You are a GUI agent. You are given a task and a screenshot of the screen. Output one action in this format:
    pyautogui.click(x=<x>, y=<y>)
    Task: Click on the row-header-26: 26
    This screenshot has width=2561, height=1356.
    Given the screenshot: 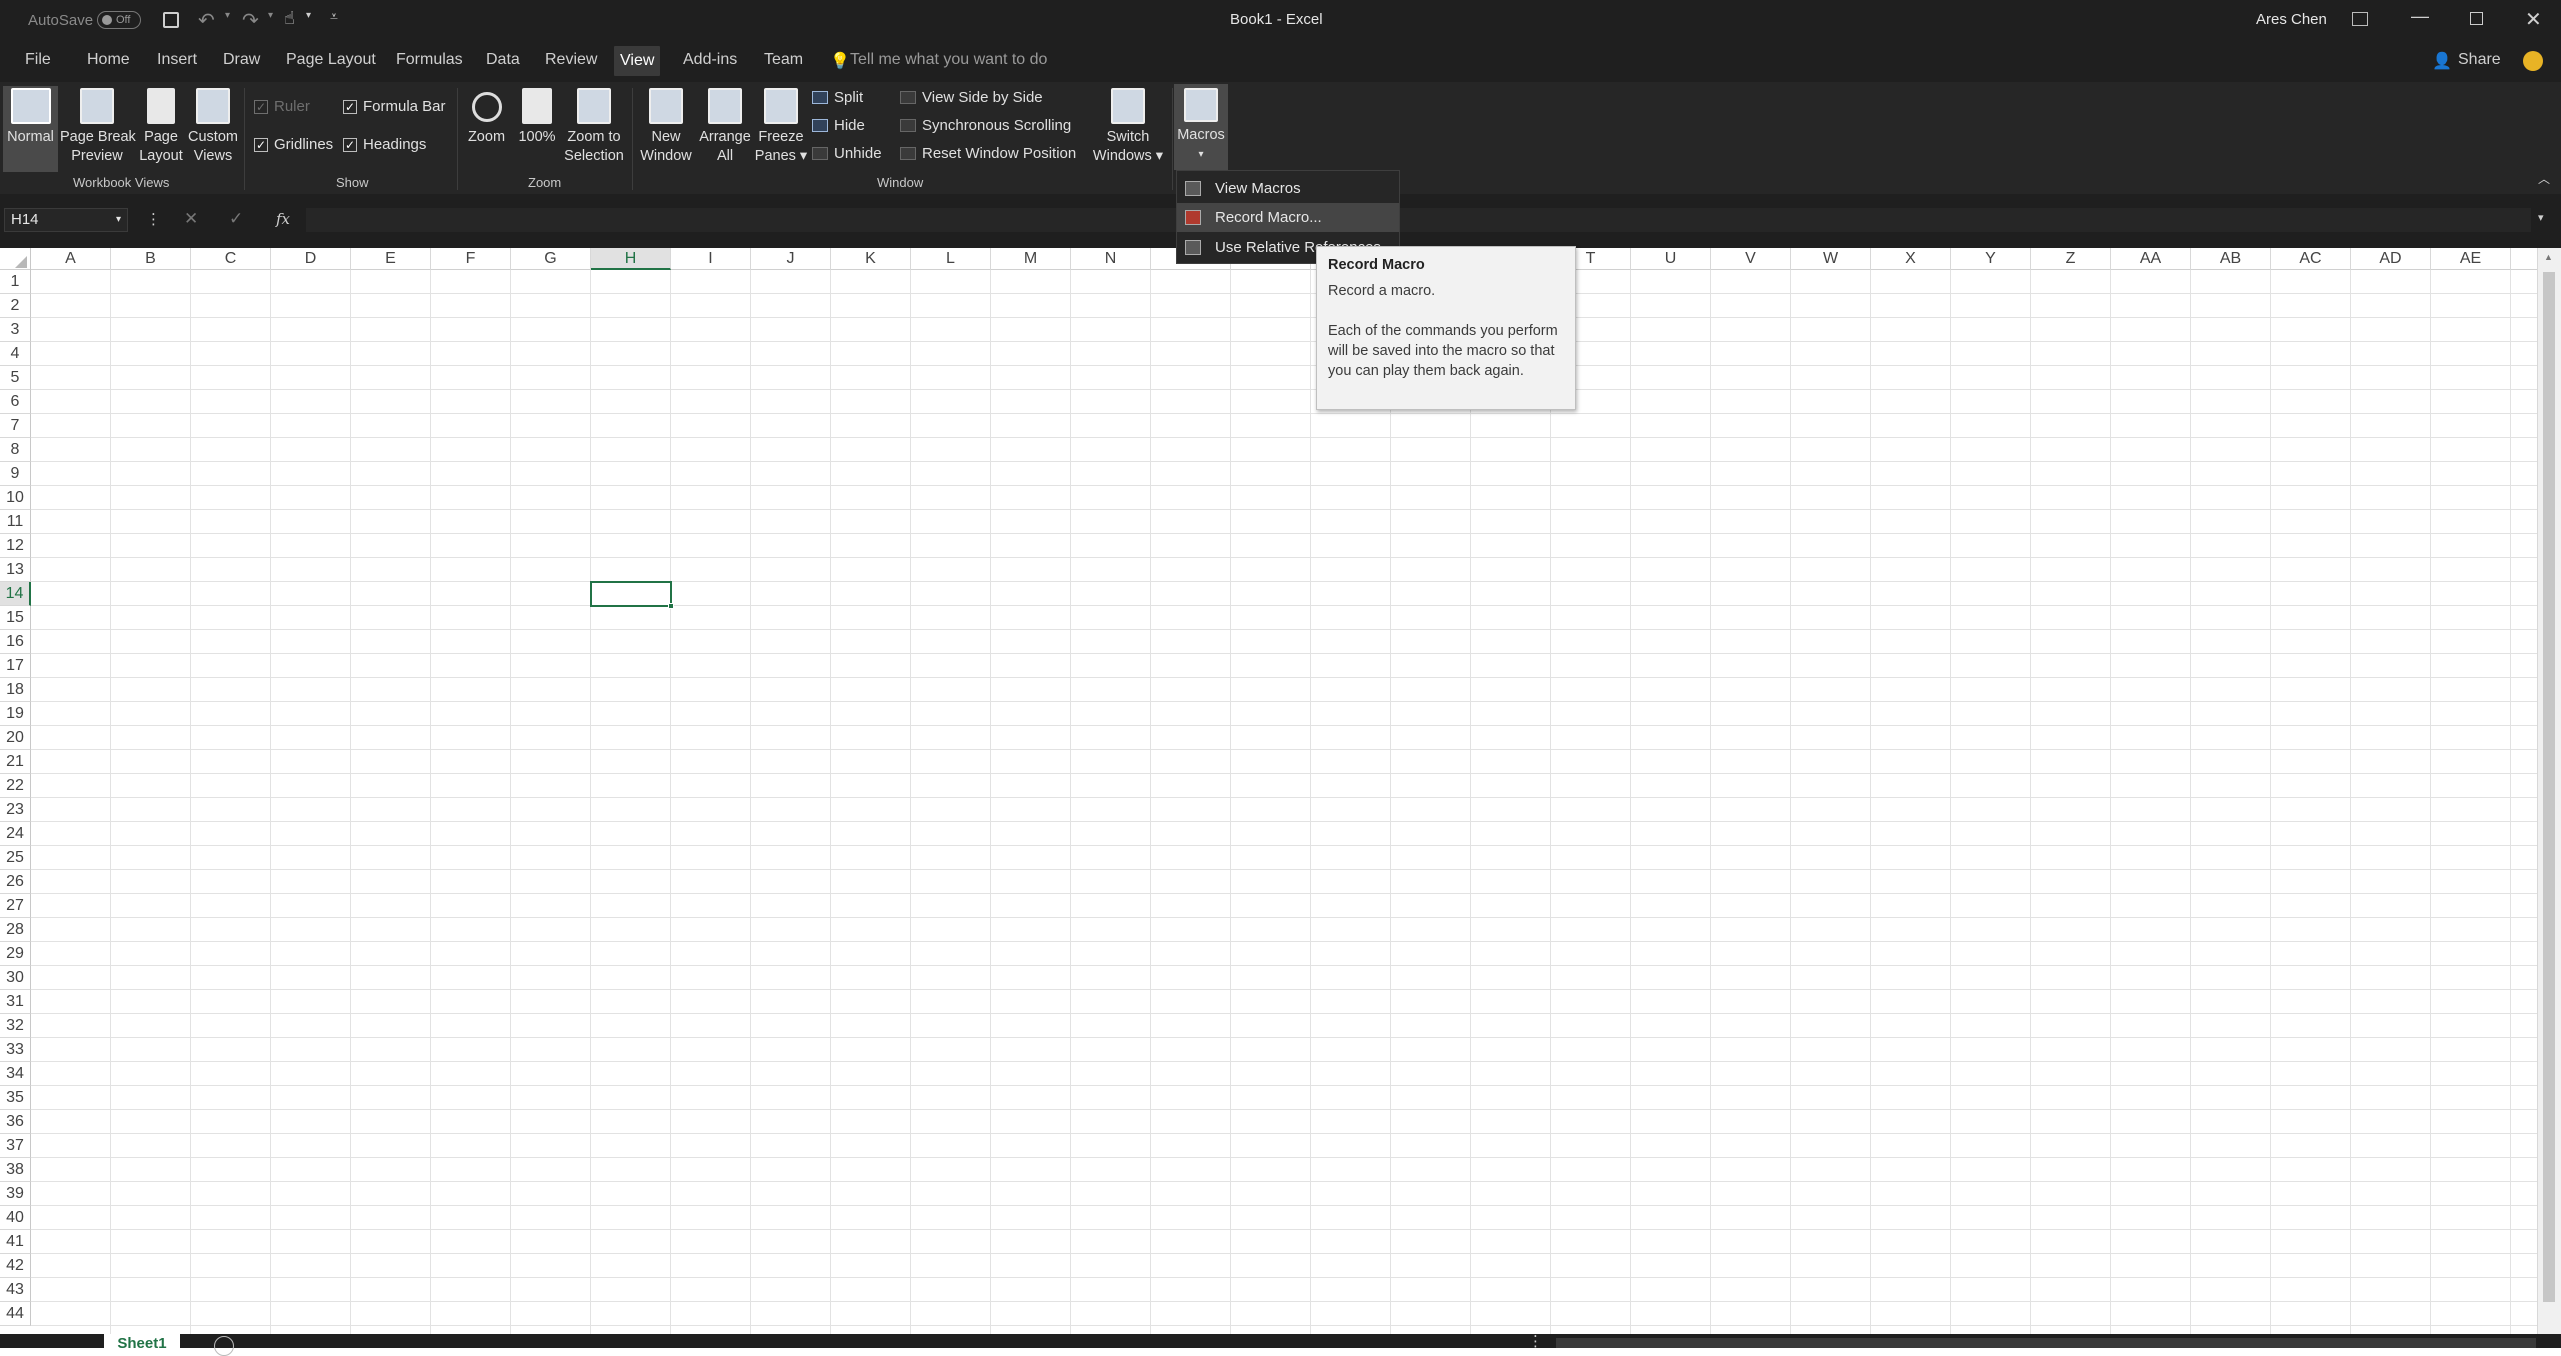 What is the action you would take?
    pyautogui.click(x=15, y=882)
    